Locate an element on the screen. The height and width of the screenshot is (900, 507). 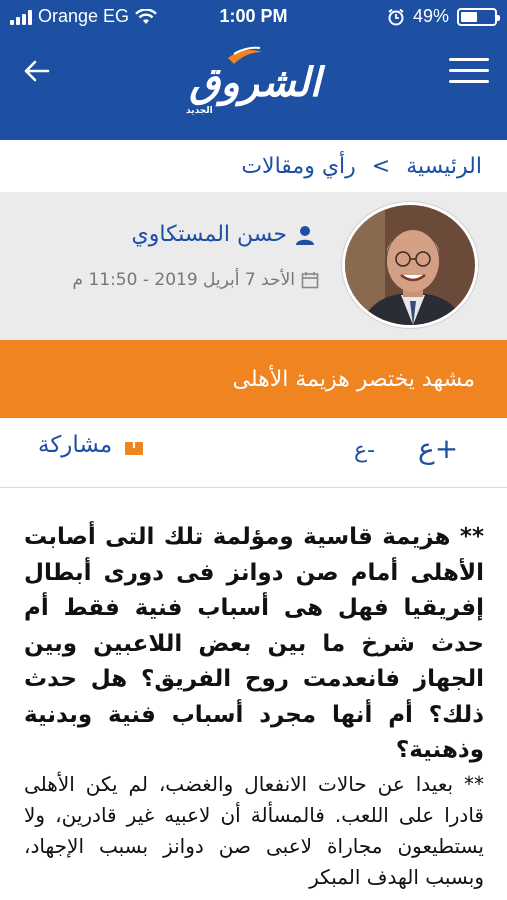
logo-text: الشروق is located at coordinates (255, 83).